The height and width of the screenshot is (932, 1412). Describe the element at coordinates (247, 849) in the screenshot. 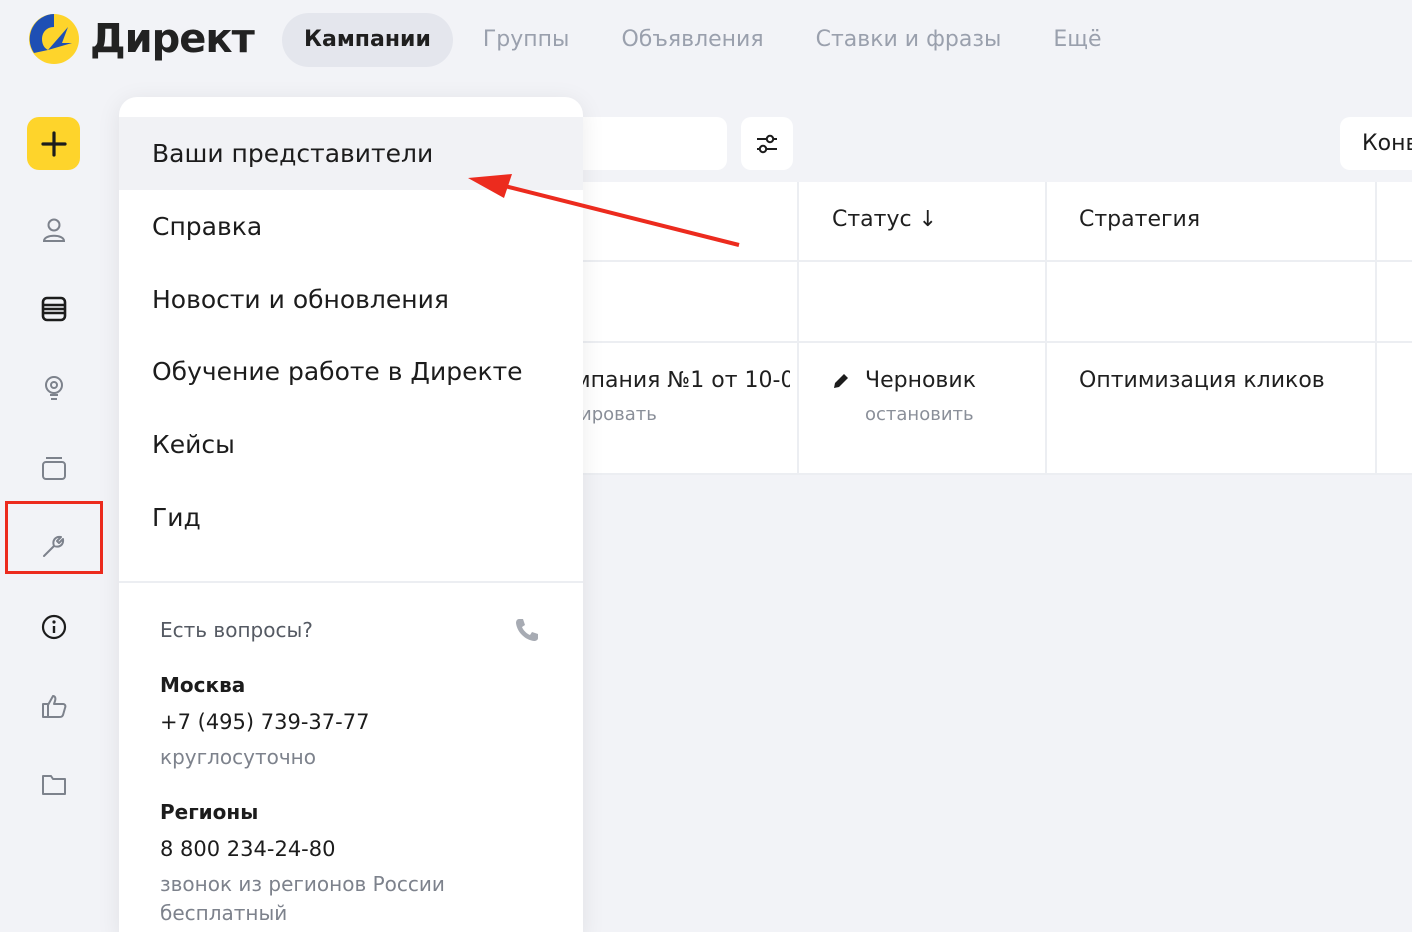

I see `regions-phone: 8 800 234-24-80` at that location.